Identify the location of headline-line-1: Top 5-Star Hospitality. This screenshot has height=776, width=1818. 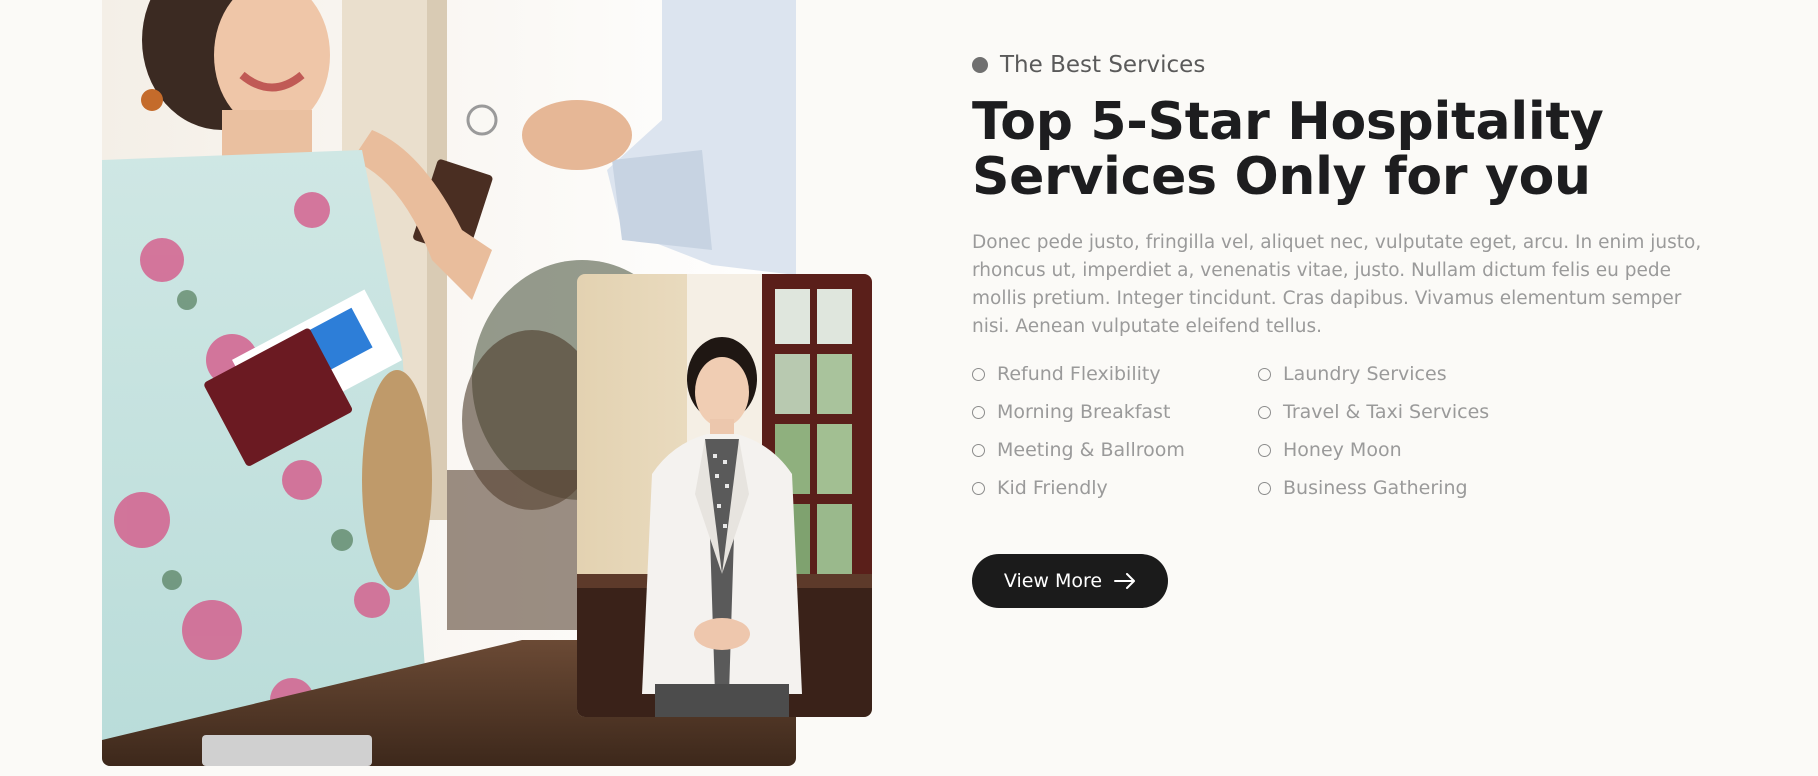
(1288, 122).